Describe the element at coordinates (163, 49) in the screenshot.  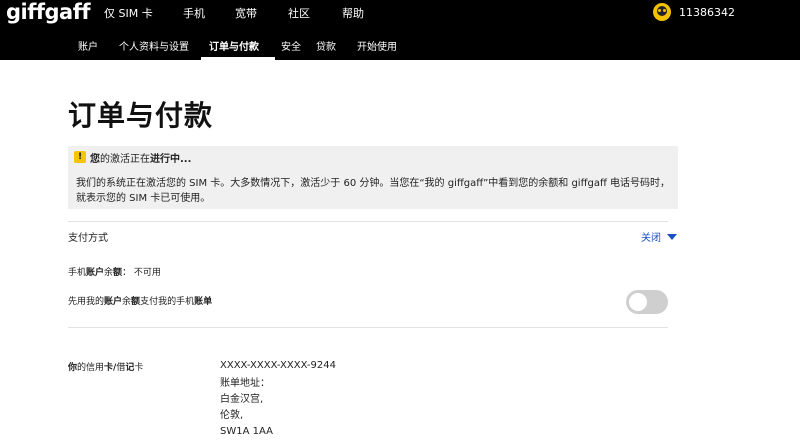
I see `sub-nav-profile-settings: 个人资料与设置` at that location.